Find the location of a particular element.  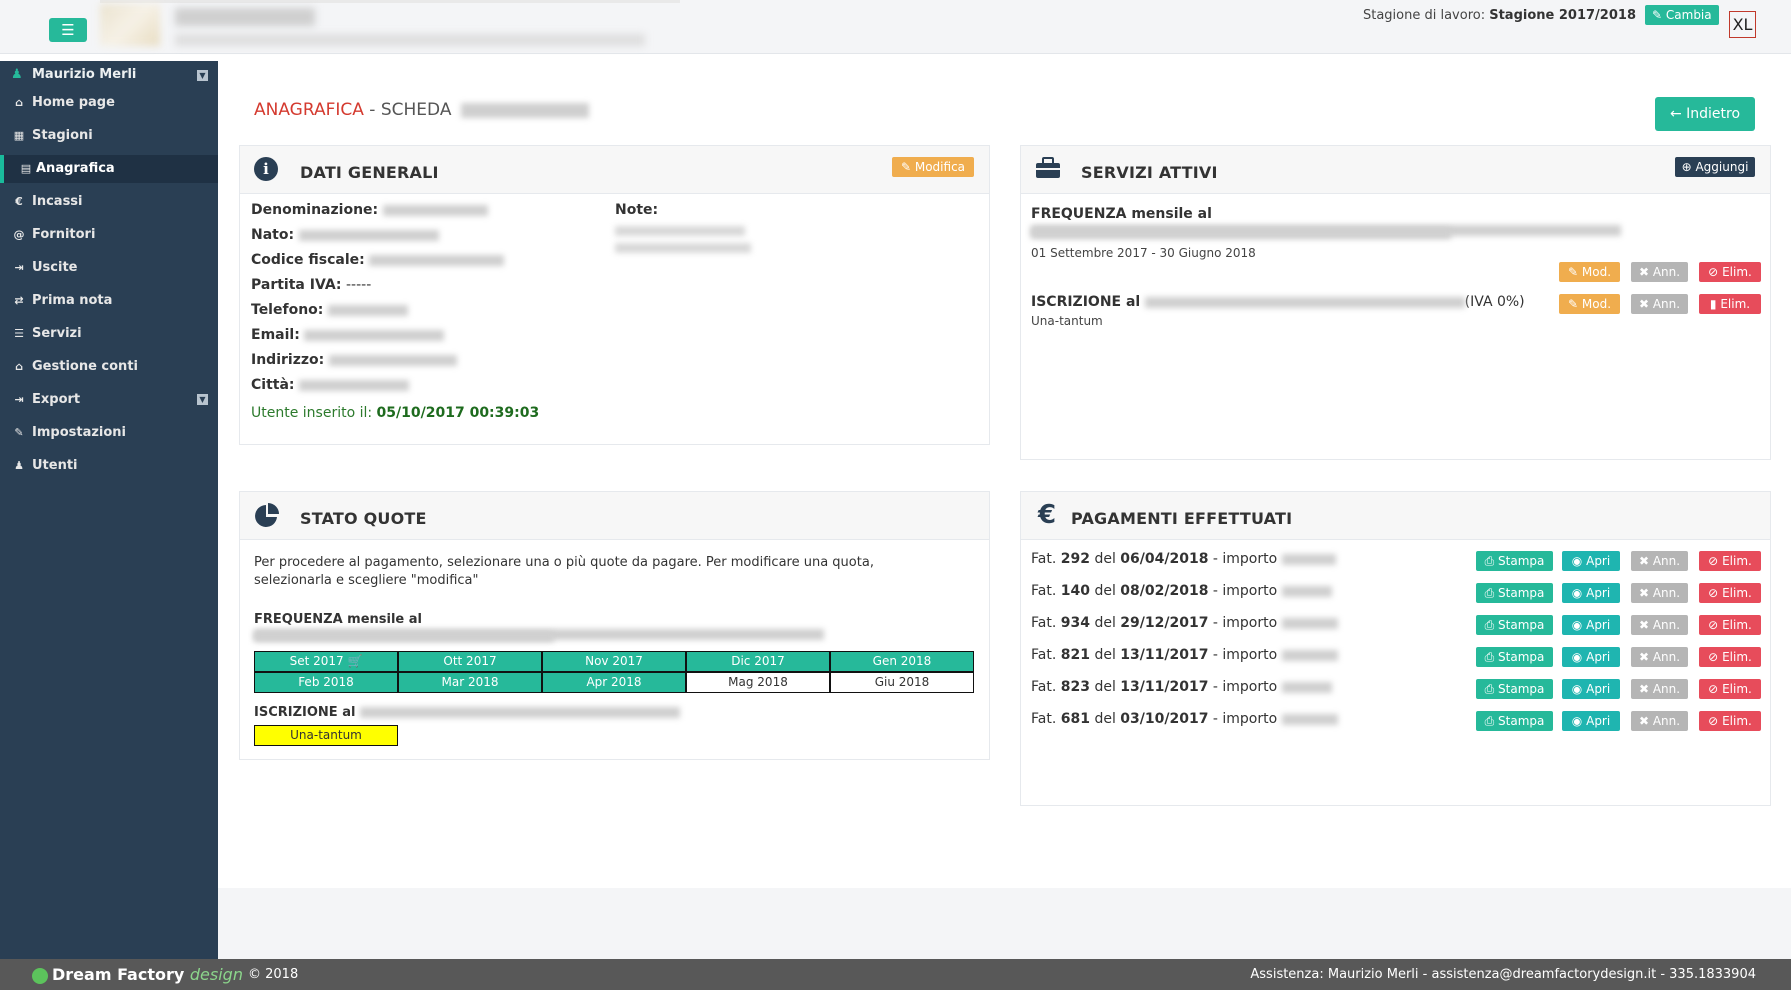

sidebar-item-servizi: ☰ Servizi is located at coordinates (109, 334).